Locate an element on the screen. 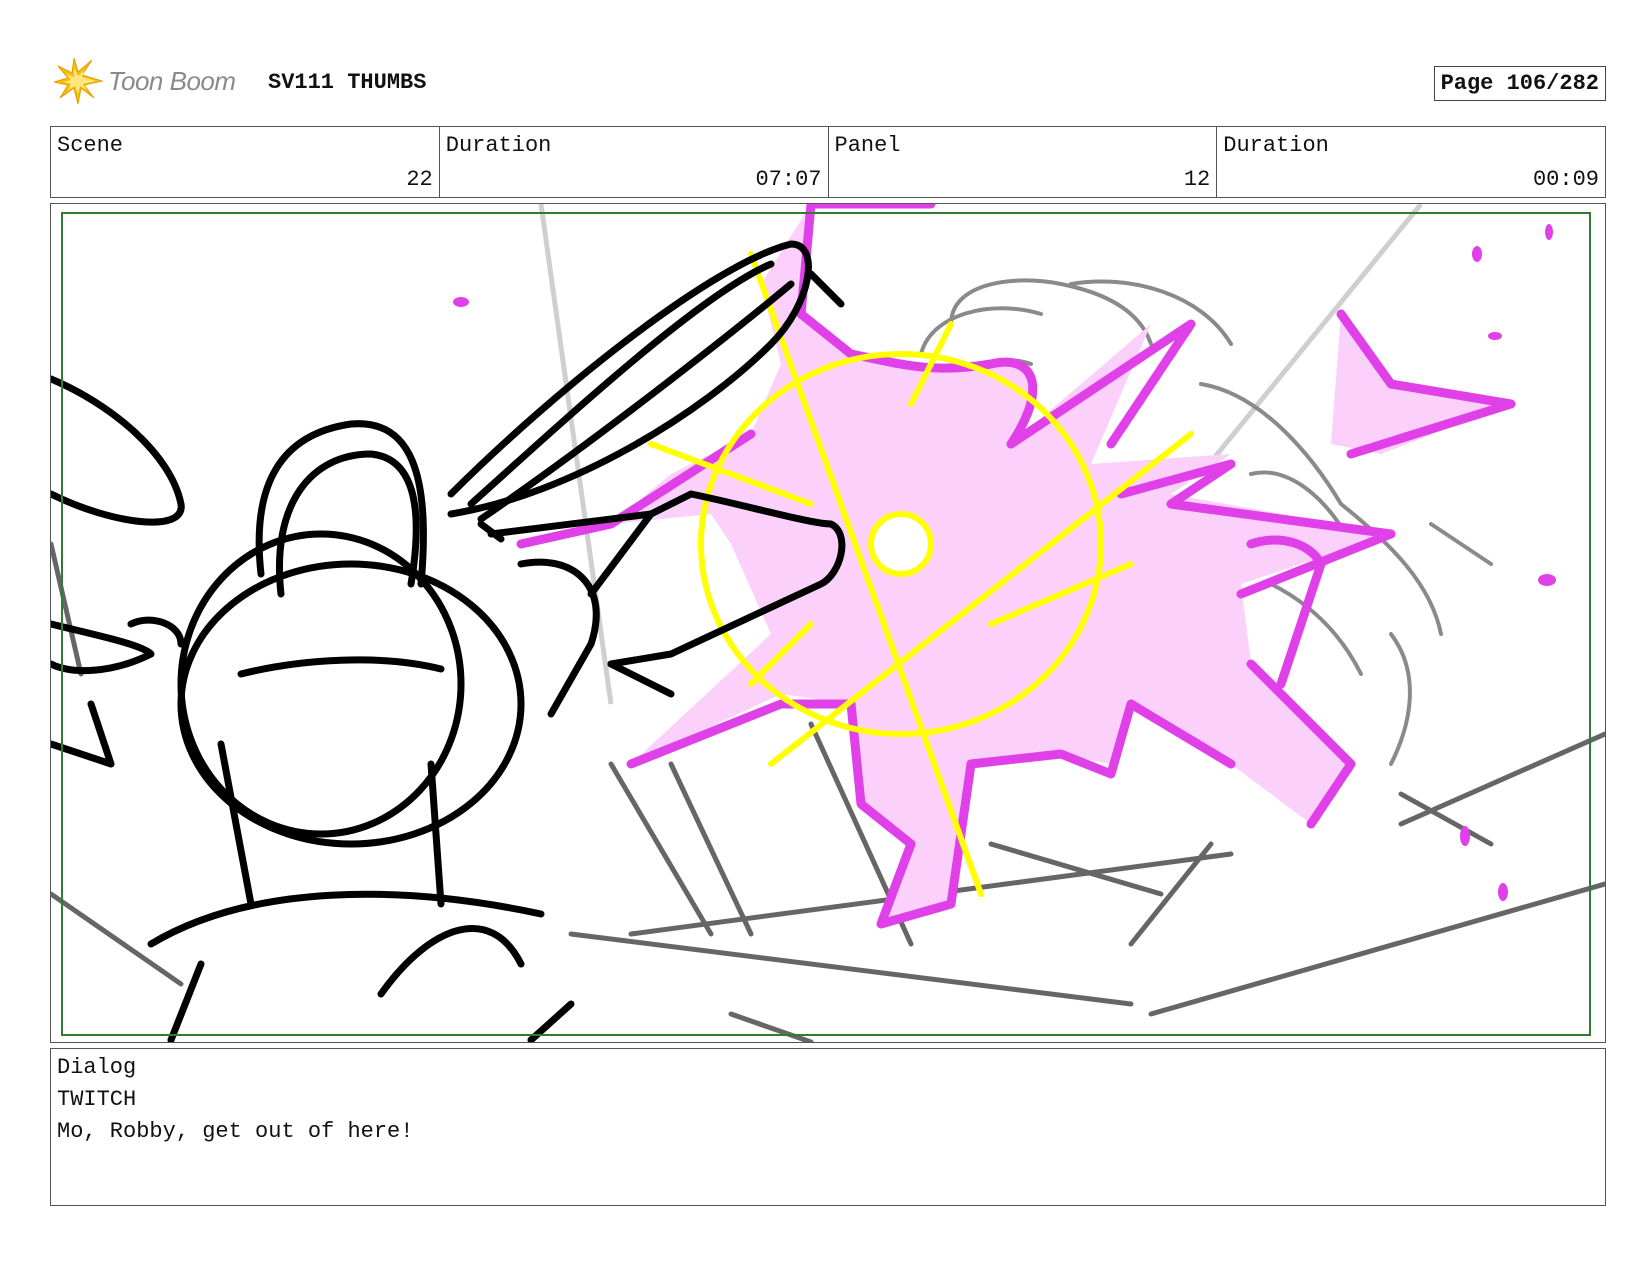 Image resolution: width=1648 pixels, height=1276 pixels. scene-cell: Scene 22 is located at coordinates (245, 162).